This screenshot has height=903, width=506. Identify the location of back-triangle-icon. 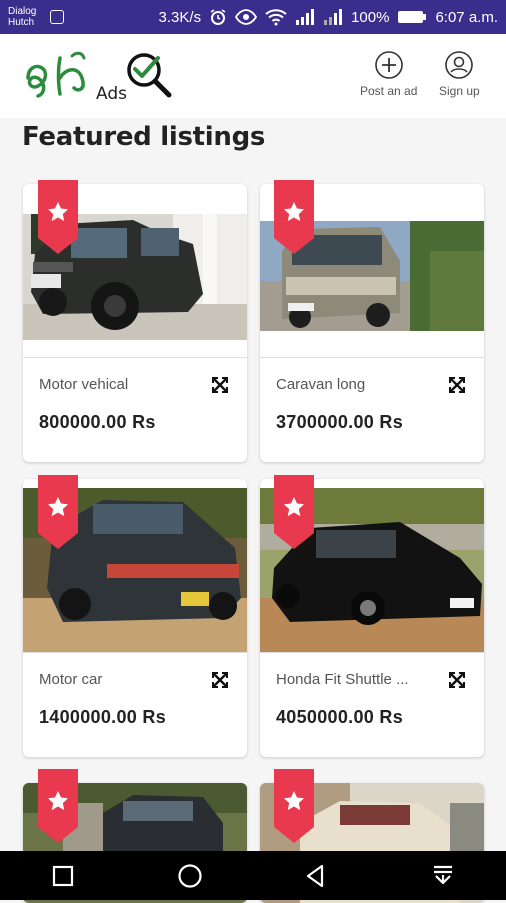
(315, 875).